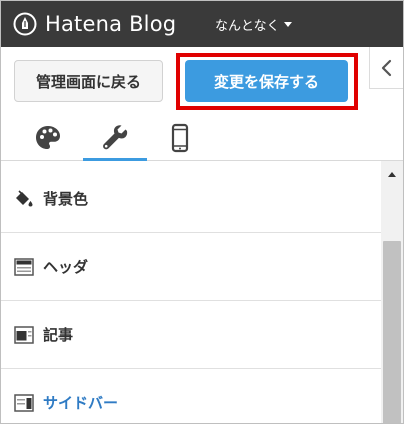 This screenshot has width=404, height=424. What do you see at coordinates (24, 266) in the screenshot?
I see `header-layout-icon` at bounding box center [24, 266].